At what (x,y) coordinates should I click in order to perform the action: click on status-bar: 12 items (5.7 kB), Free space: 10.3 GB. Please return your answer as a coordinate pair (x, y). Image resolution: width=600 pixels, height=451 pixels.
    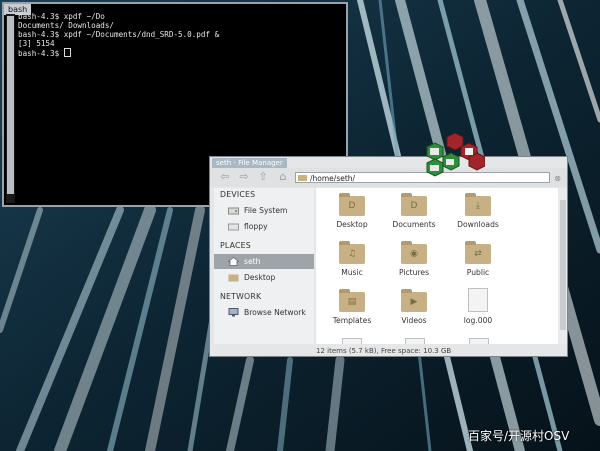
    Looking at the image, I should click on (384, 351).